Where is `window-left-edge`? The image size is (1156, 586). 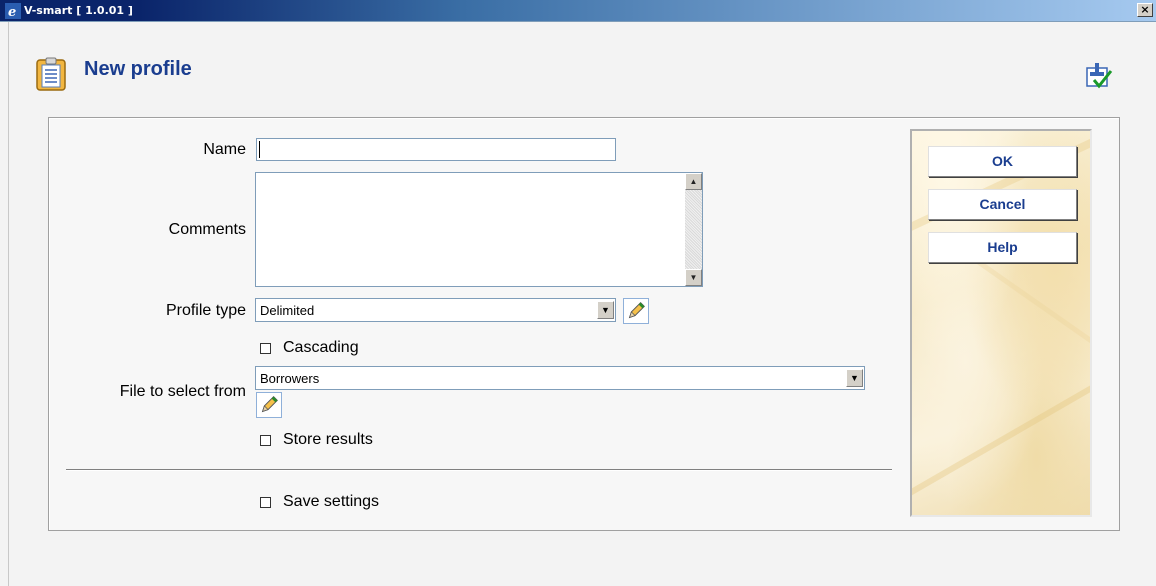 window-left-edge is located at coordinates (4, 304).